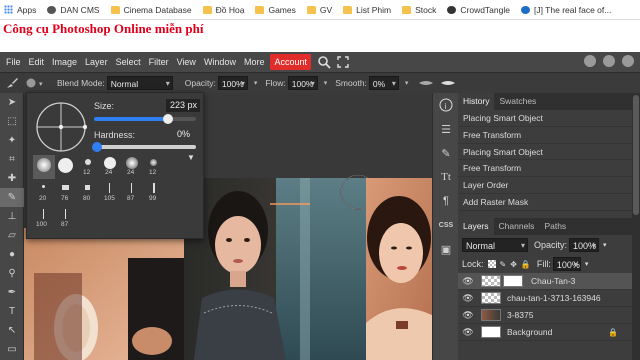 This screenshot has width=640, height=360. I want to click on healing-tool-icon: ✚, so click(12, 178).